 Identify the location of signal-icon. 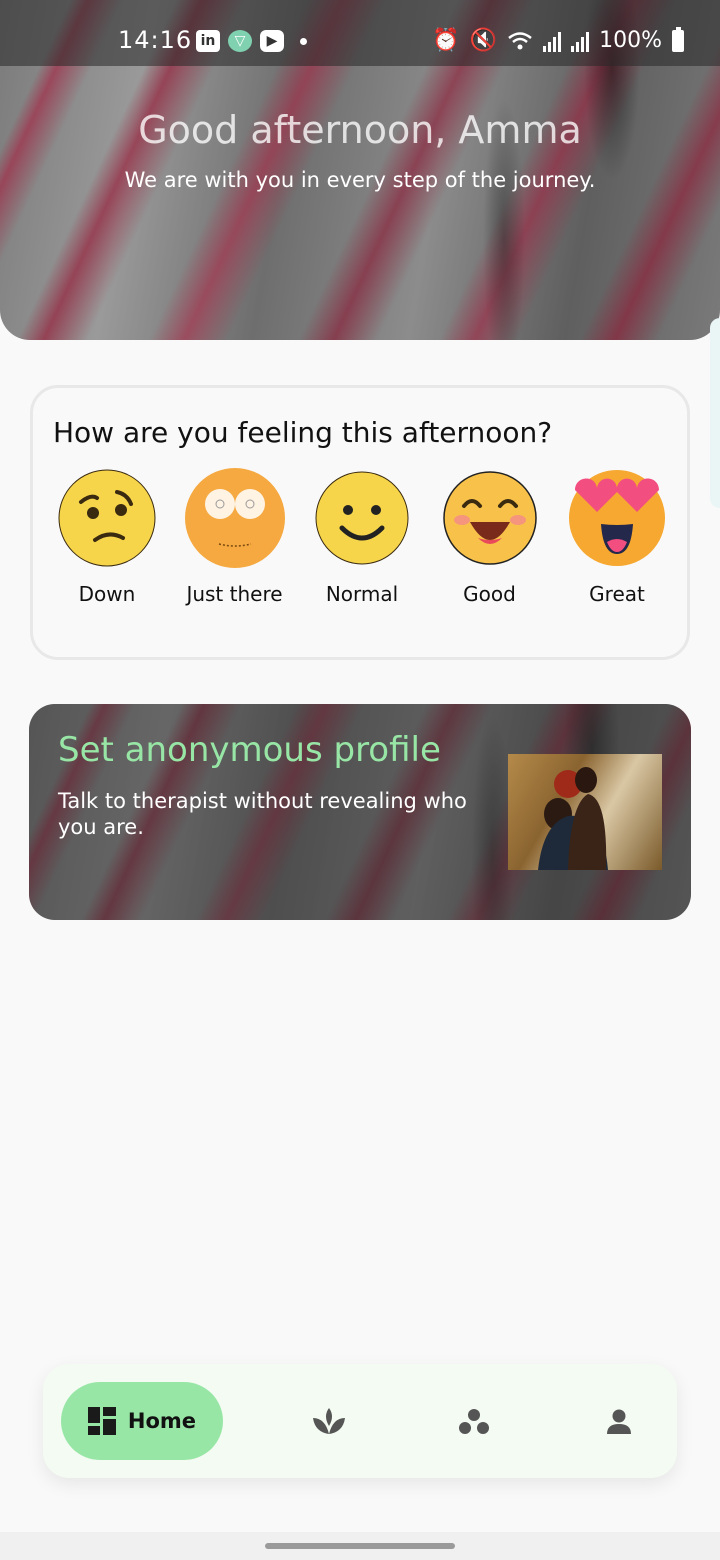
(552, 41).